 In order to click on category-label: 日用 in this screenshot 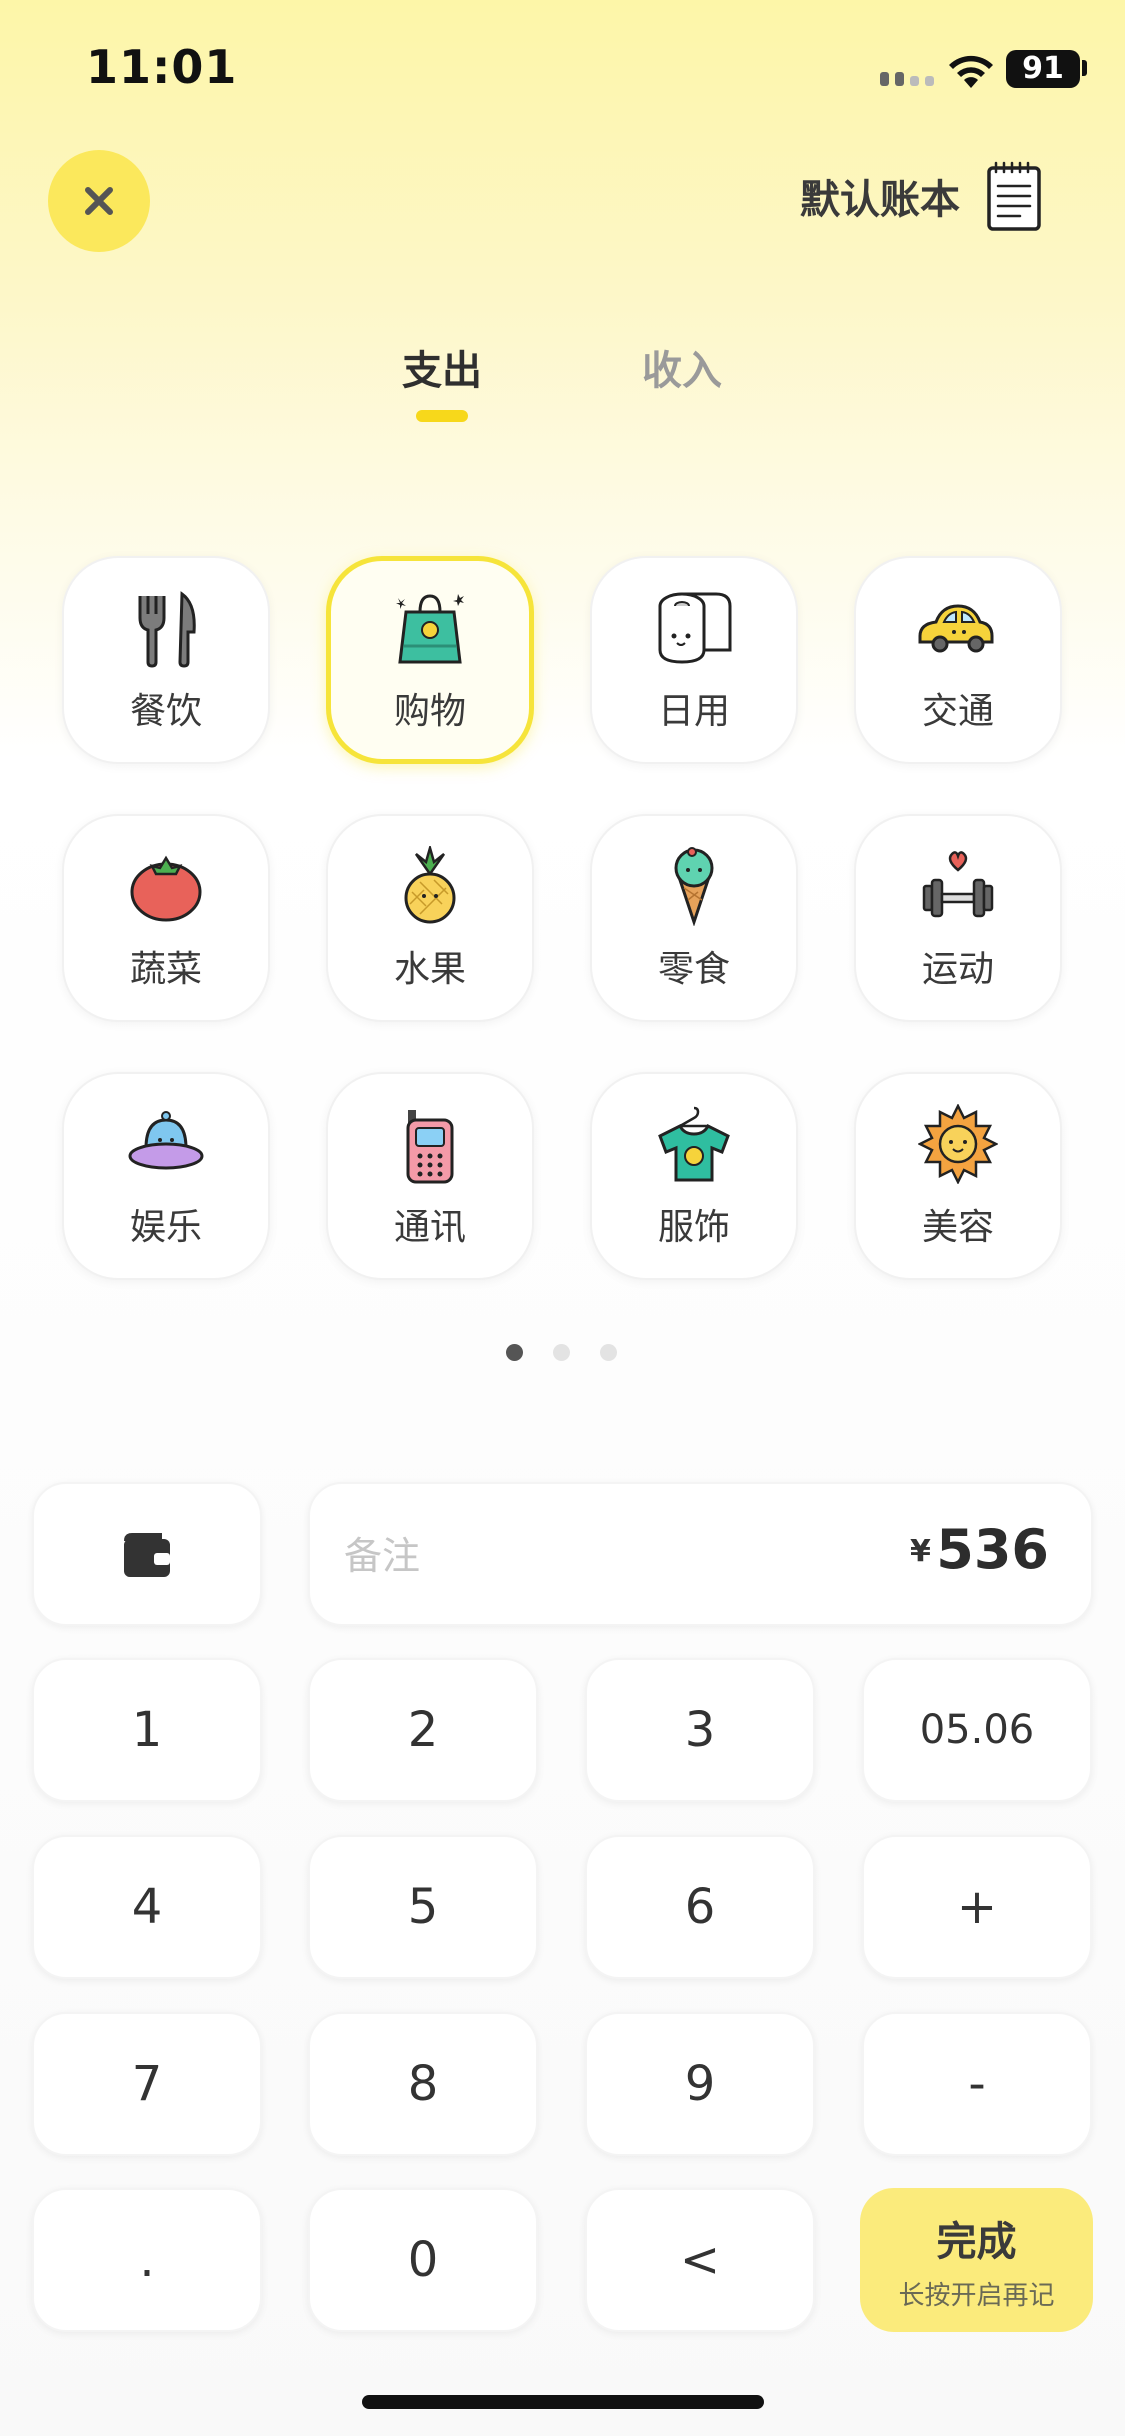, I will do `click(693, 711)`.